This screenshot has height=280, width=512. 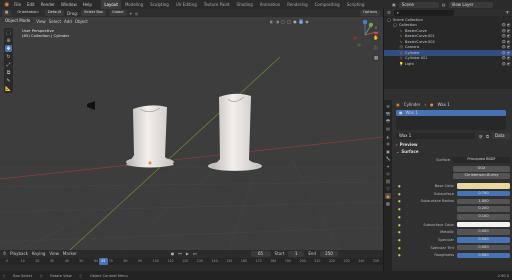 What do you see at coordinates (388, 181) in the screenshot?
I see `constraints-tab-icon: ⛓` at bounding box center [388, 181].